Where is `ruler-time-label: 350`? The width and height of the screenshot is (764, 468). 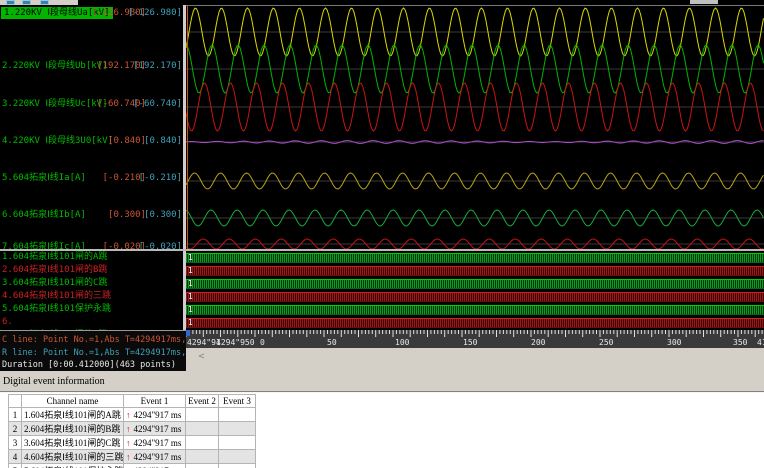 ruler-time-label: 350 is located at coordinates (740, 342).